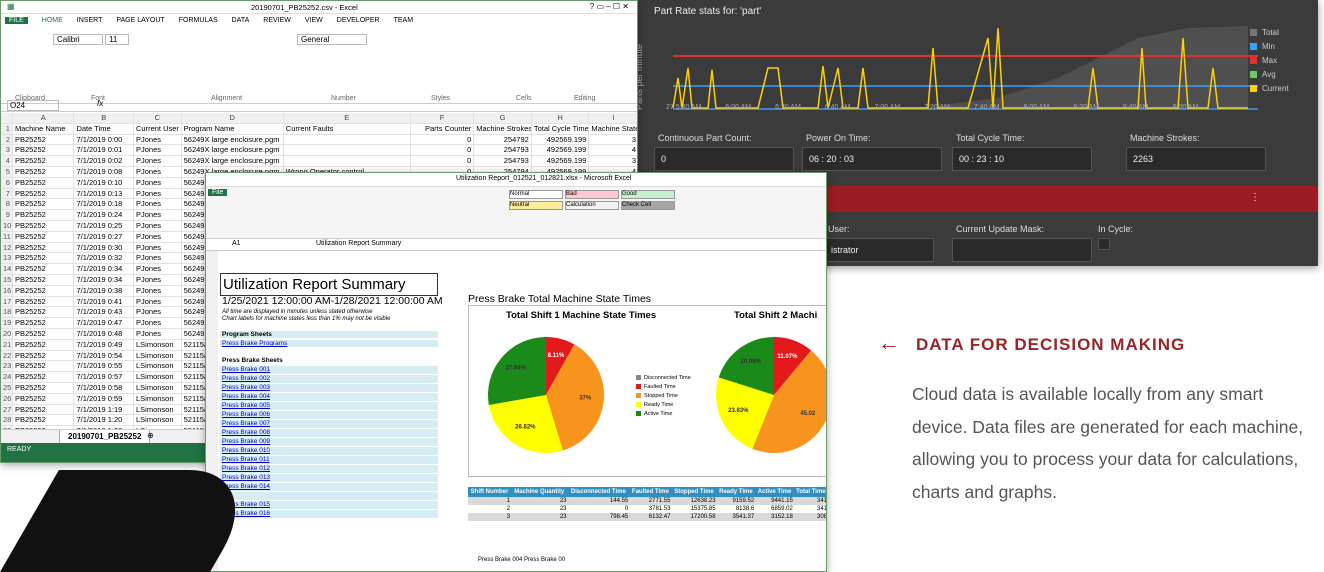 This screenshot has width=1324, height=572. Describe the element at coordinates (16, 20) in the screenshot. I see `ribbon-tab-file: FILE` at that location.